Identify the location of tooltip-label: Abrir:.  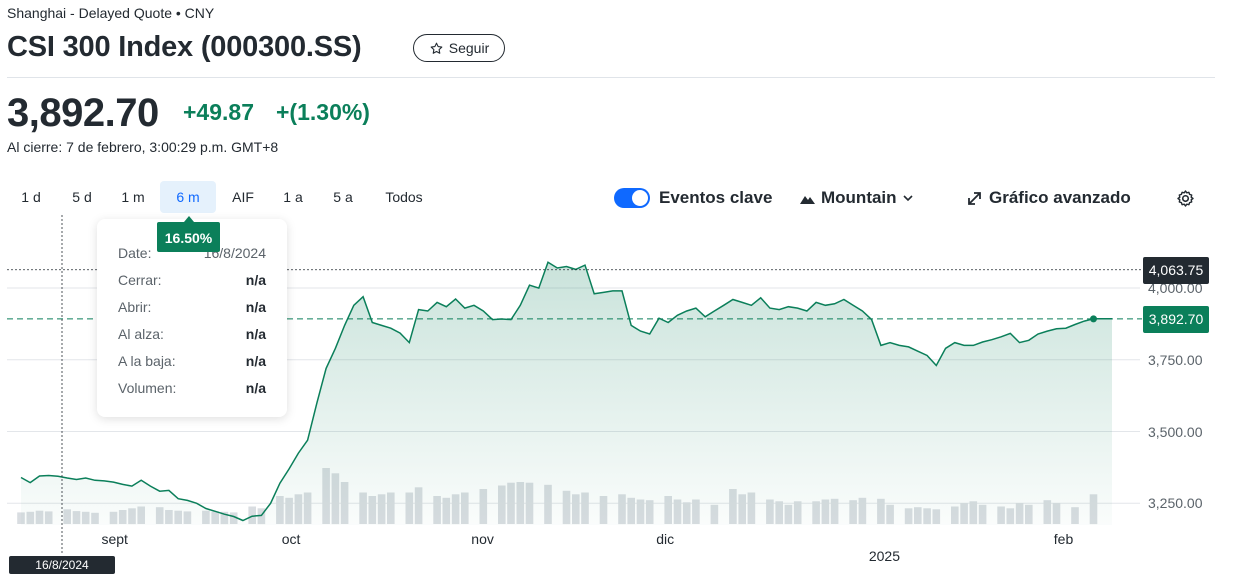
(135, 307).